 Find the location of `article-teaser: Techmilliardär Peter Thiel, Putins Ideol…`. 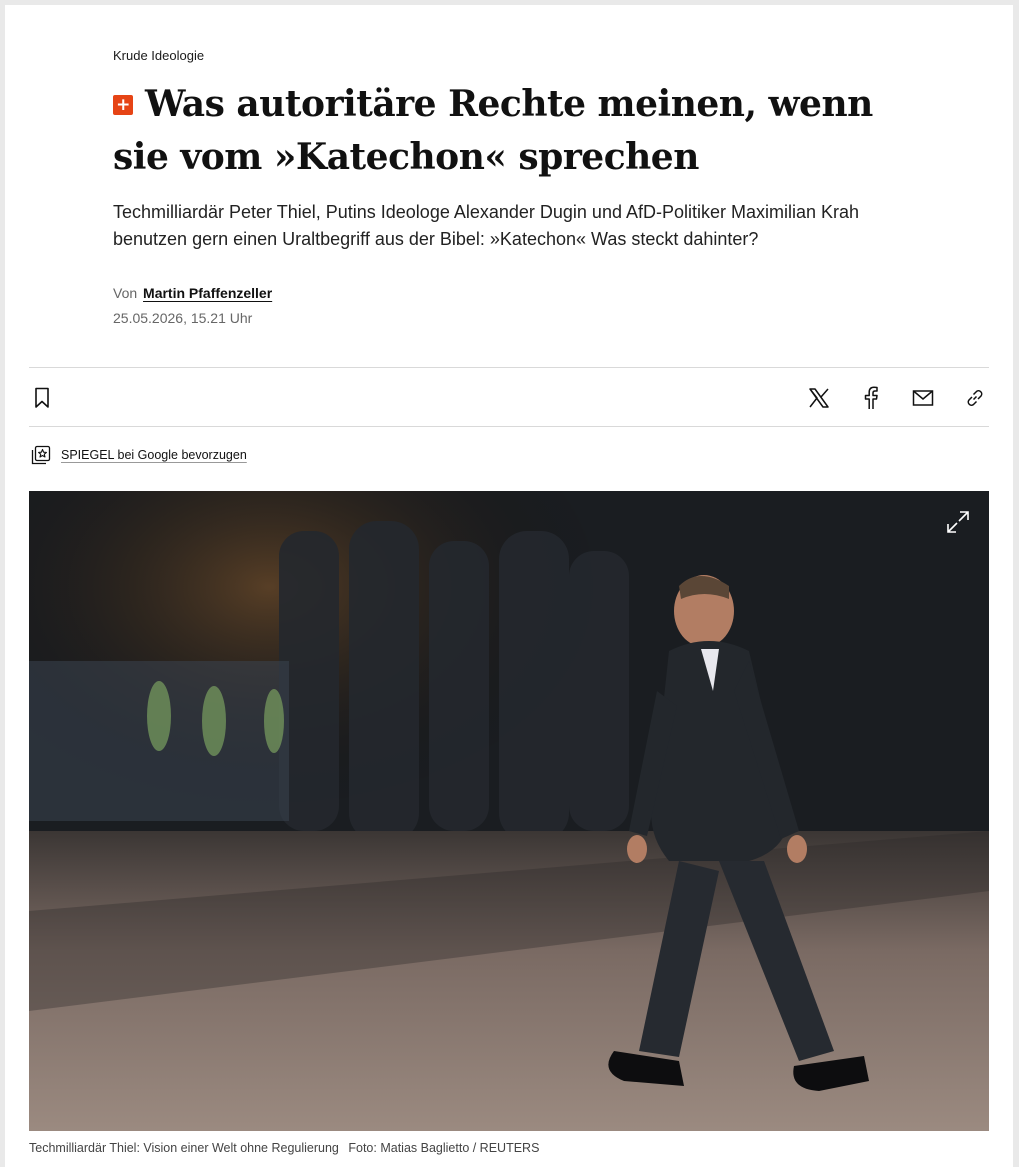

article-teaser: Techmilliardär Peter Thiel, Putins Ideol… is located at coordinates (486, 225).